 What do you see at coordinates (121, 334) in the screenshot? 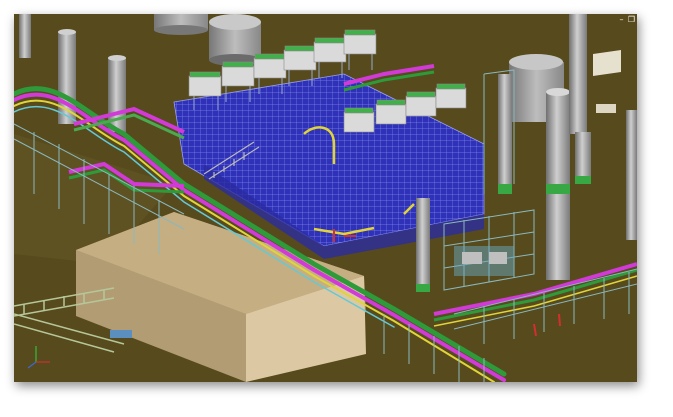
I see `conveyor-transfer` at bounding box center [121, 334].